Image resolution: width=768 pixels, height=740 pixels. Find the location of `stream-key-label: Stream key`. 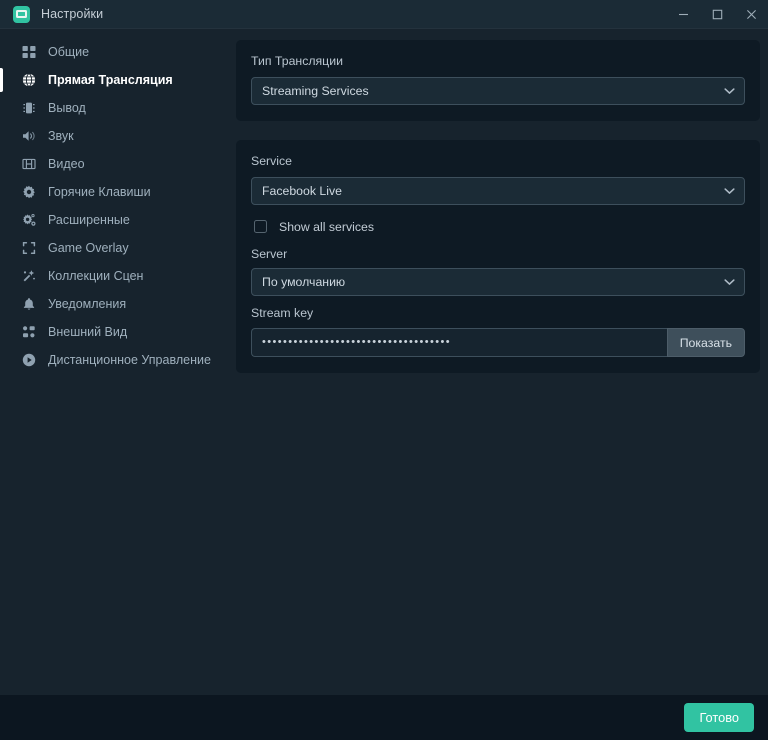

stream-key-label: Stream key is located at coordinates (282, 313).